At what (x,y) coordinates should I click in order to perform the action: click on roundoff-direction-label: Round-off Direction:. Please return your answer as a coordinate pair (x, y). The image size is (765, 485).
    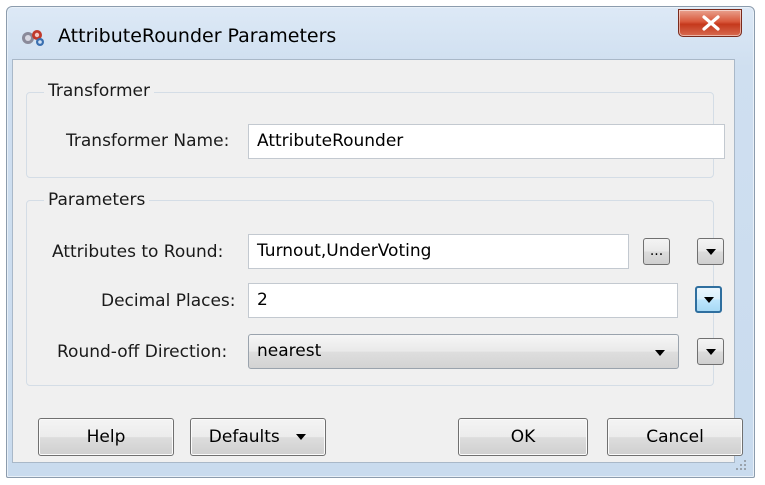
    Looking at the image, I should click on (142, 352).